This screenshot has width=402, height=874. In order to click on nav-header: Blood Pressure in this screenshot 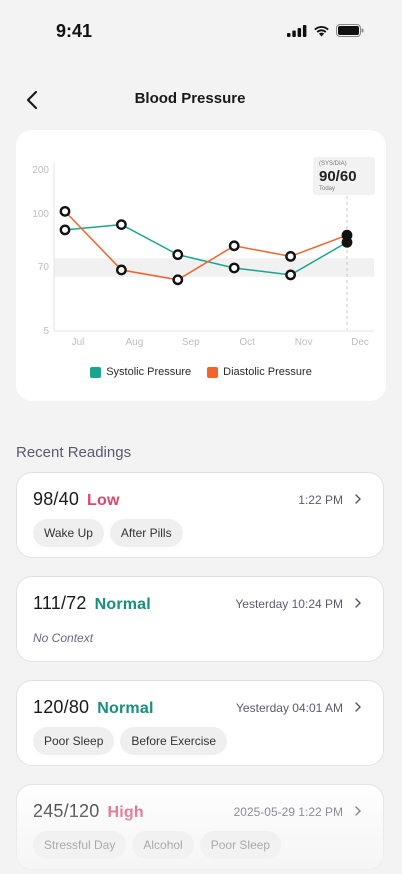, I will do `click(201, 100)`.